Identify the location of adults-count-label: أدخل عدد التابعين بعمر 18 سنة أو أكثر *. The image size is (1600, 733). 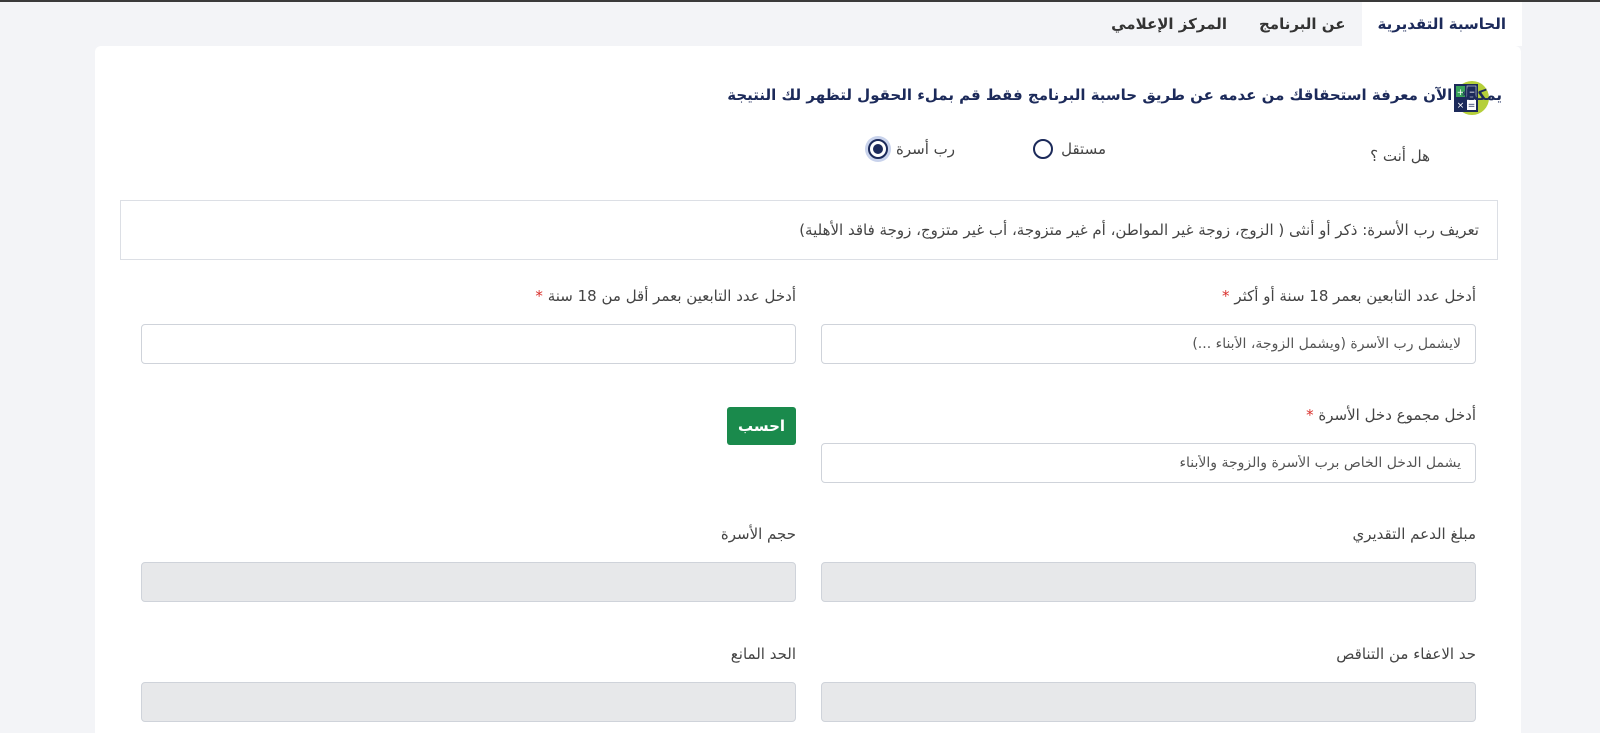
(1349, 296).